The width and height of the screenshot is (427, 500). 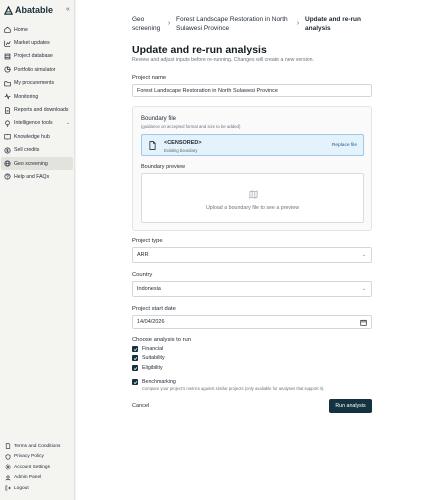 I want to click on sidebar-item-intelligence-tools: Intelligence tools ⌄, so click(x=37, y=123).